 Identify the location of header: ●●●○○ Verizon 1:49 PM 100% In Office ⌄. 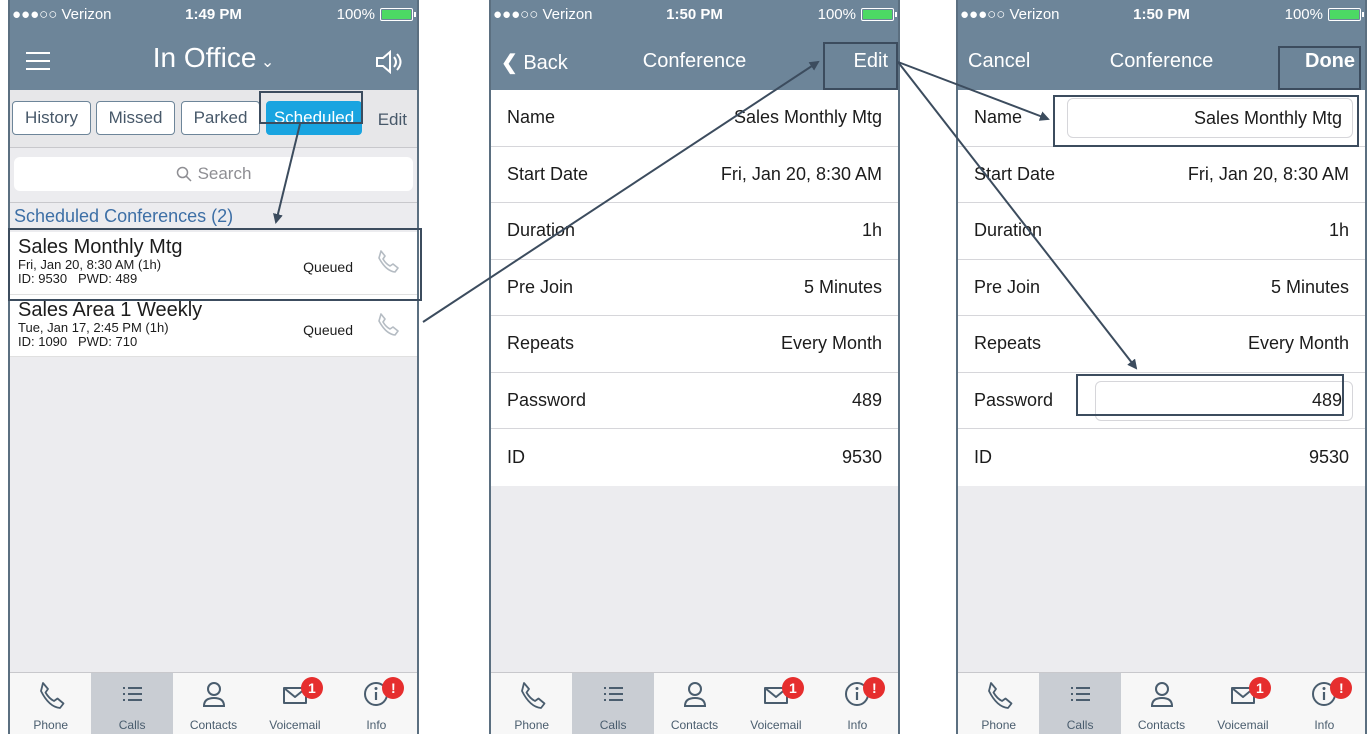
(213, 45).